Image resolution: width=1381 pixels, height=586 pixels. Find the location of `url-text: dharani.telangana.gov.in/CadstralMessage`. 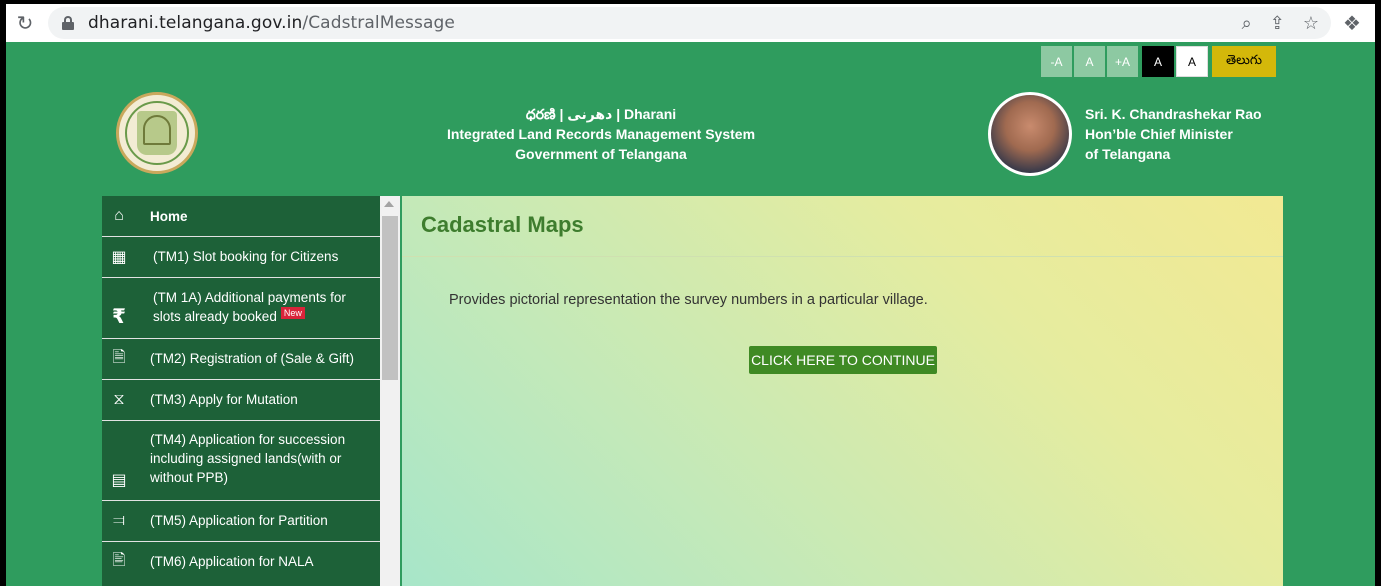

url-text: dharani.telangana.gov.in/CadstralMessage is located at coordinates (271, 23).